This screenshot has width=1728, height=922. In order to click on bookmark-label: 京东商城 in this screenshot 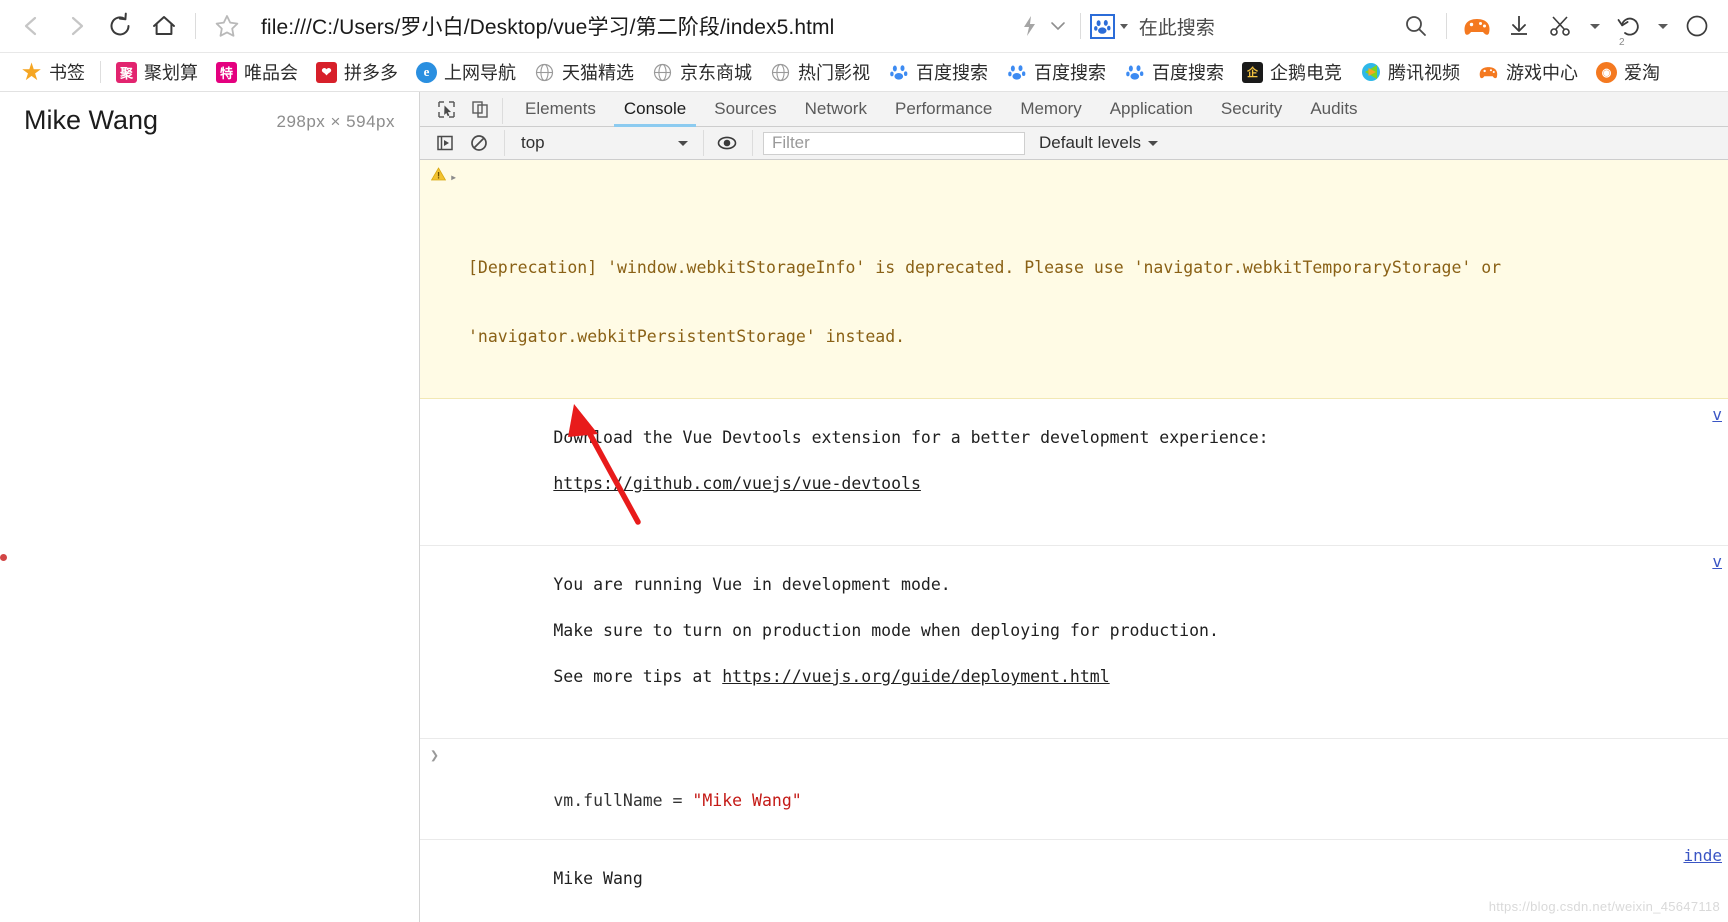, I will do `click(716, 73)`.